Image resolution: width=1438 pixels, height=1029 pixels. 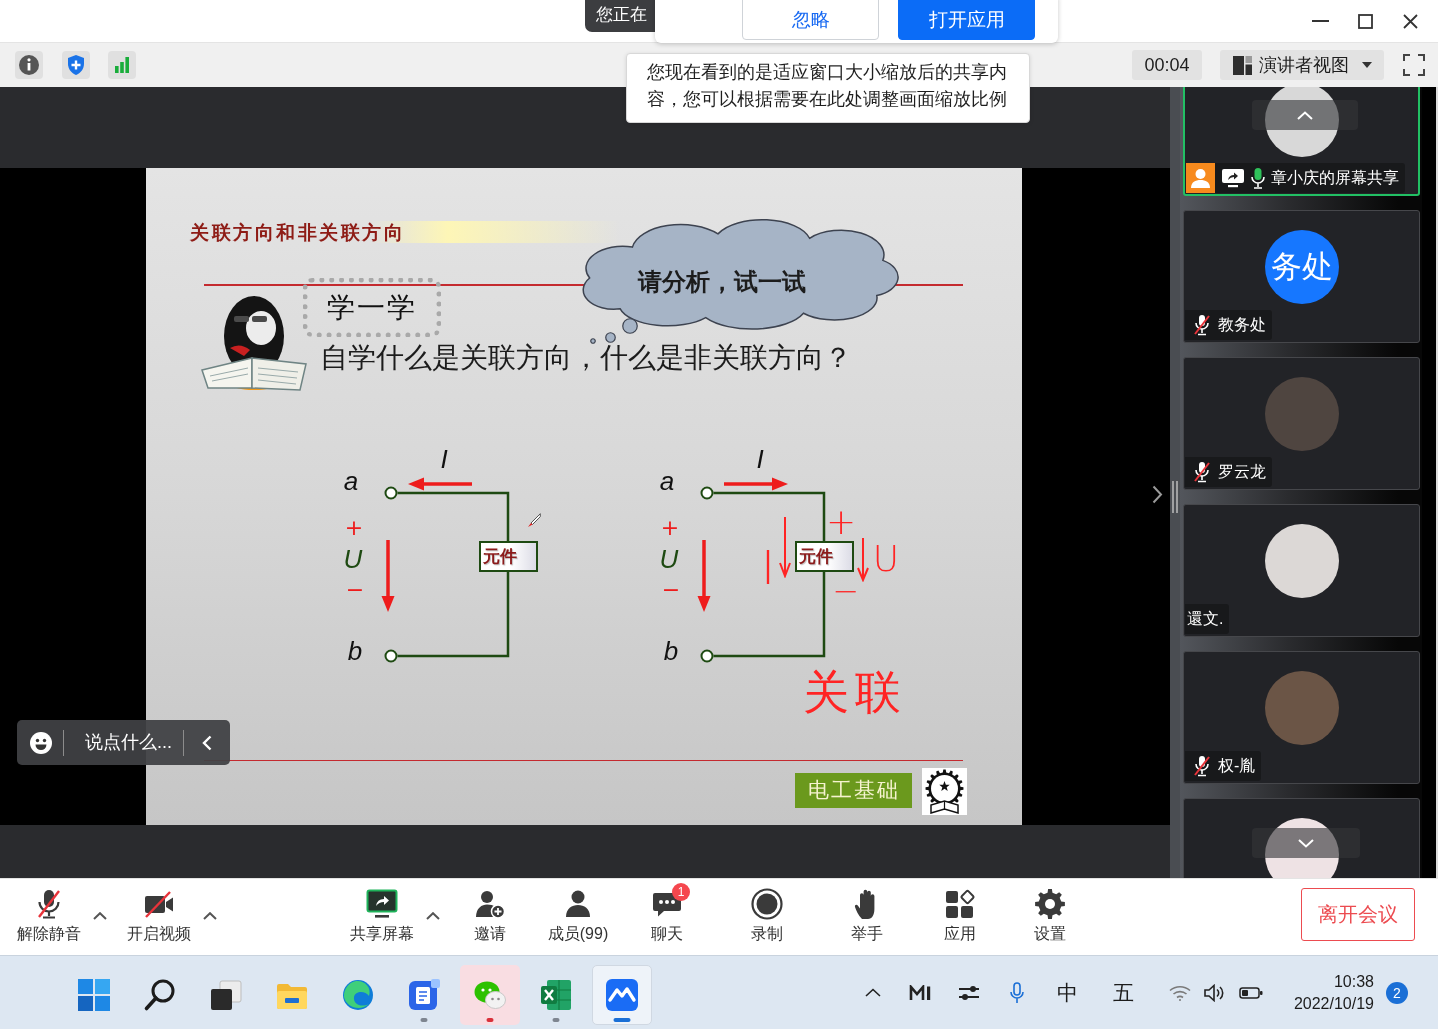 What do you see at coordinates (767, 904) in the screenshot?
I see `record-icon` at bounding box center [767, 904].